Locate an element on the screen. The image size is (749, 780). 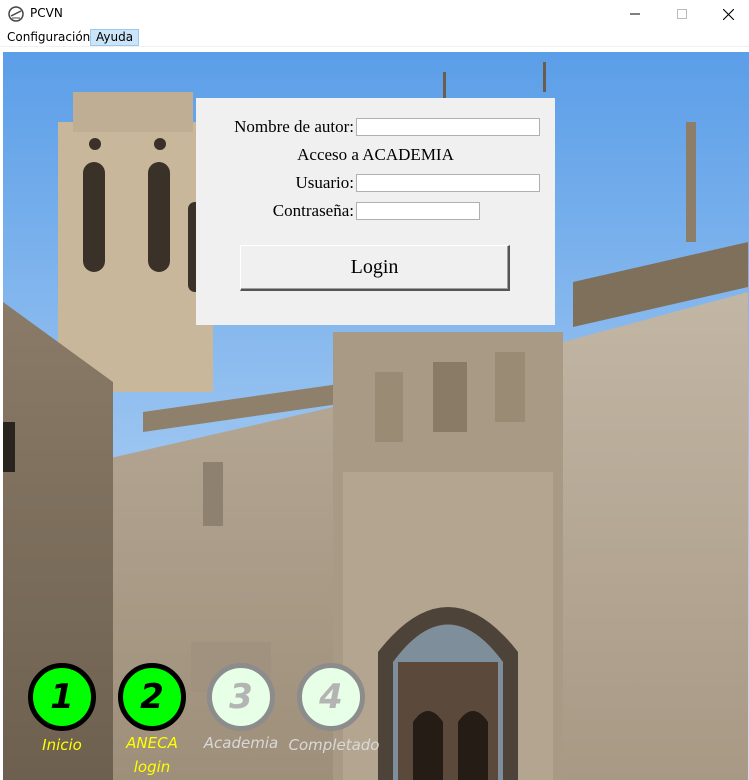
step-4-label: Completado is located at coordinates (334, 745).